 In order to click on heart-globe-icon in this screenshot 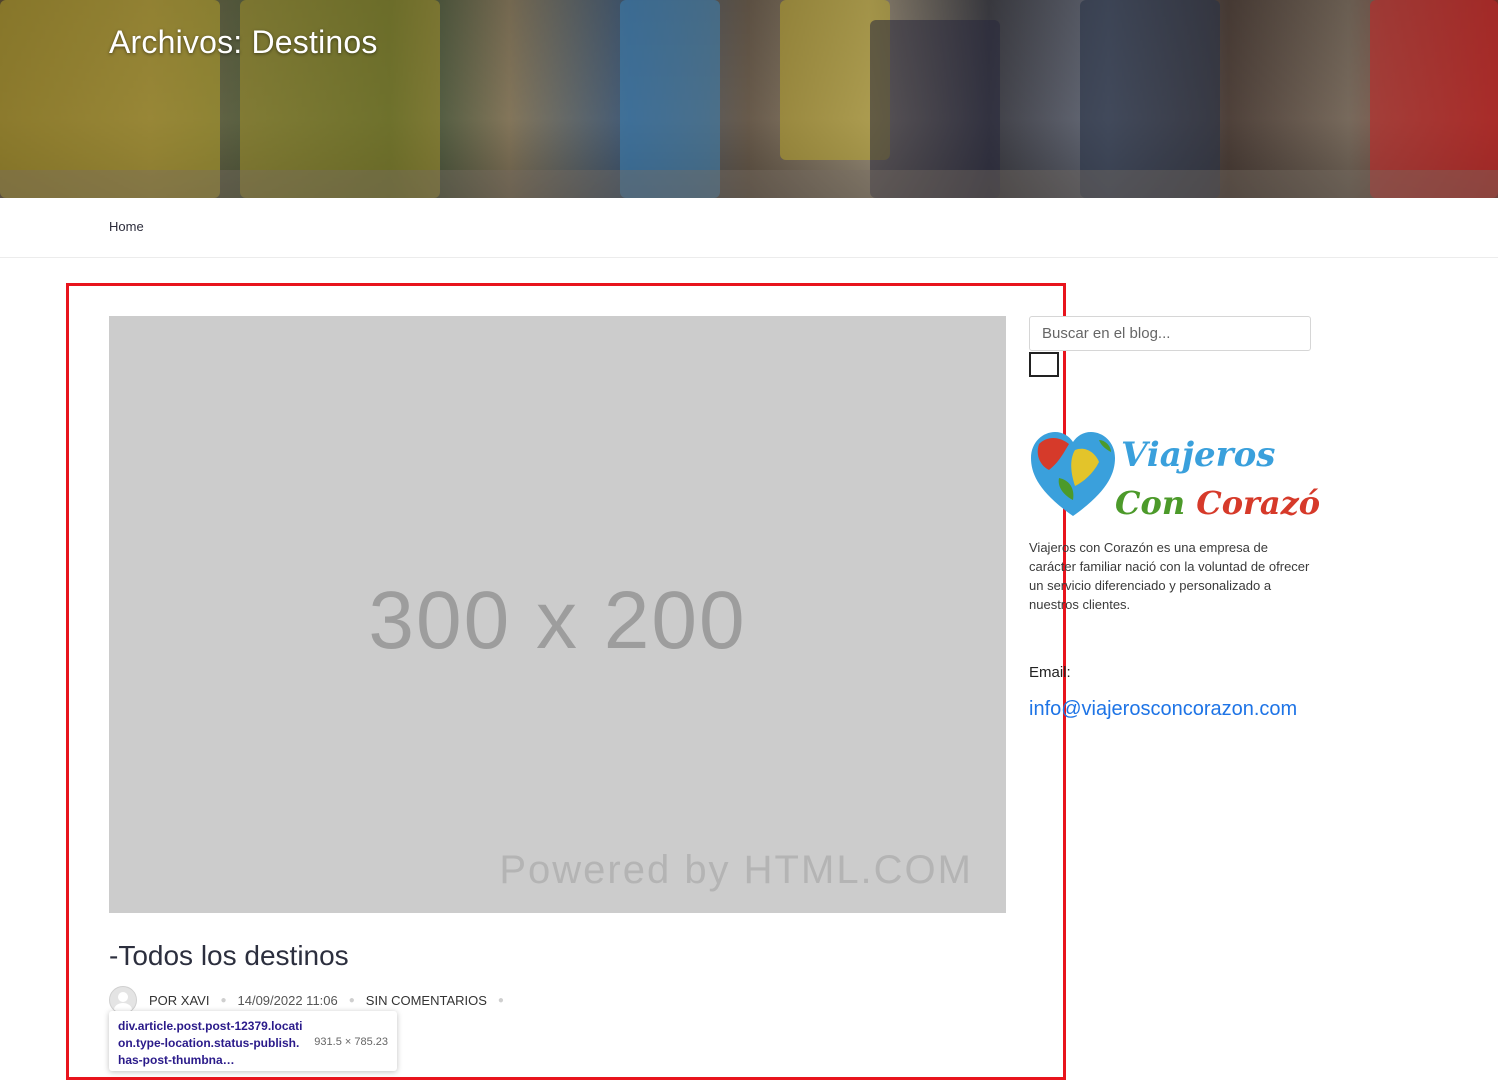, I will do `click(1073, 474)`.